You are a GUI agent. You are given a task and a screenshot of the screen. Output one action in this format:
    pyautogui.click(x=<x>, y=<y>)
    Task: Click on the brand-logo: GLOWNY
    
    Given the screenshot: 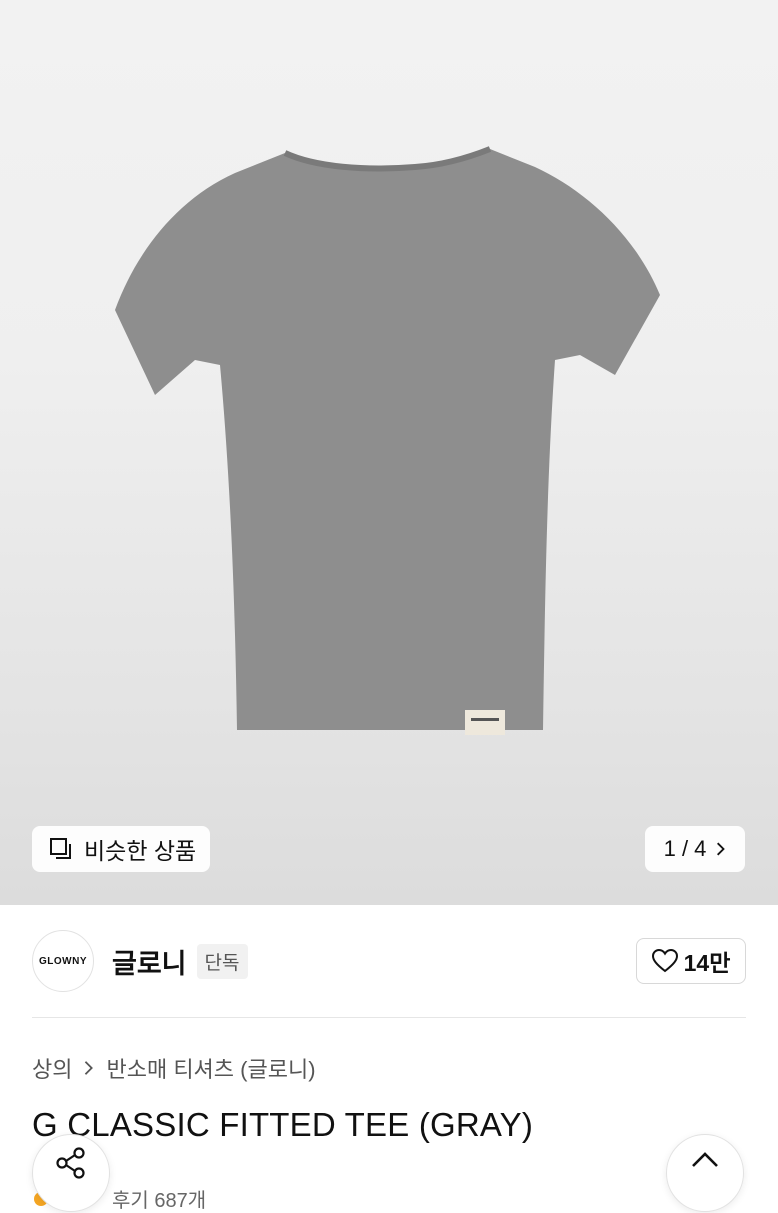 What is the action you would take?
    pyautogui.click(x=63, y=961)
    